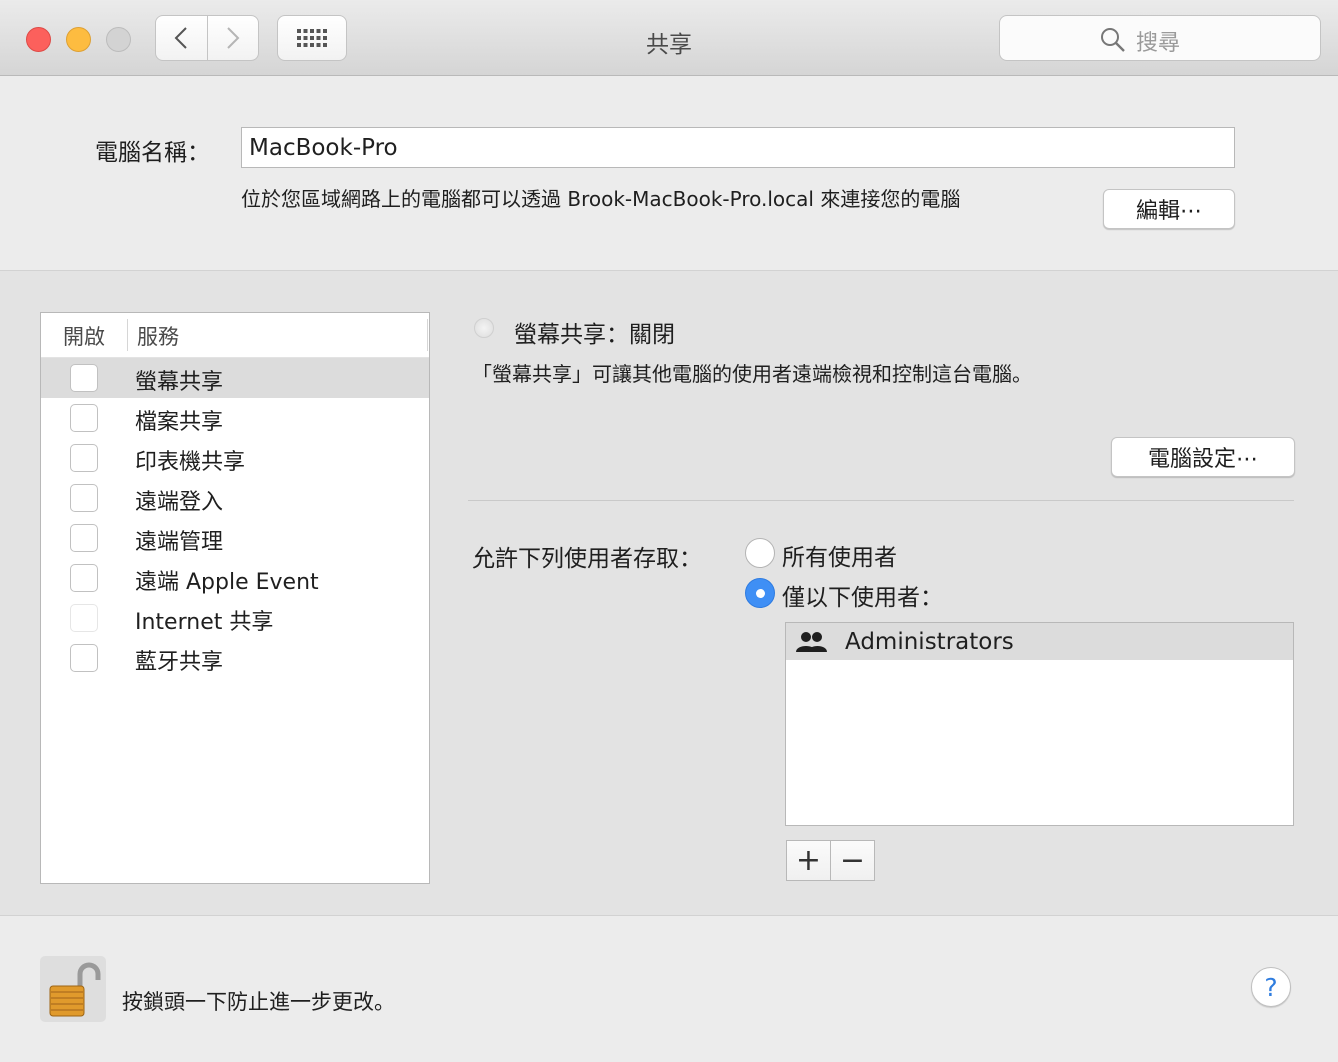 Image resolution: width=1338 pixels, height=1062 pixels. Describe the element at coordinates (1271, 987) in the screenshot. I see `help-button: ?` at that location.